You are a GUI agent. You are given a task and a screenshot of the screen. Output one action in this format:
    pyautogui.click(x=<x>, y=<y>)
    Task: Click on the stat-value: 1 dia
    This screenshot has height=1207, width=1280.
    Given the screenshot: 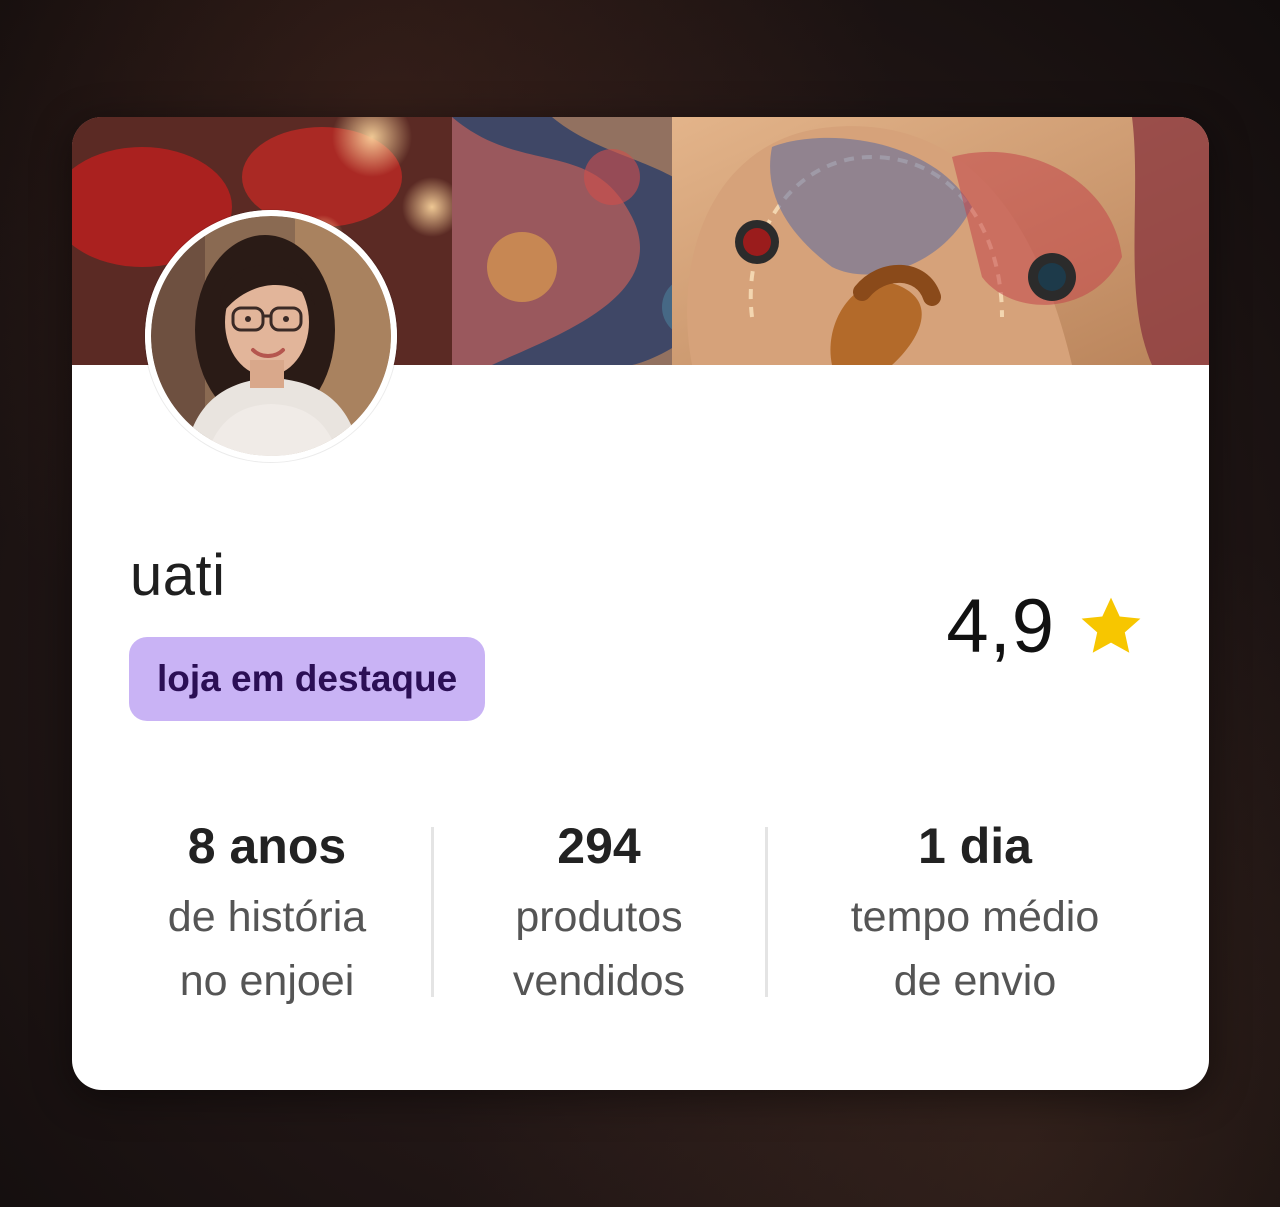 What is the action you would take?
    pyautogui.click(x=975, y=846)
    